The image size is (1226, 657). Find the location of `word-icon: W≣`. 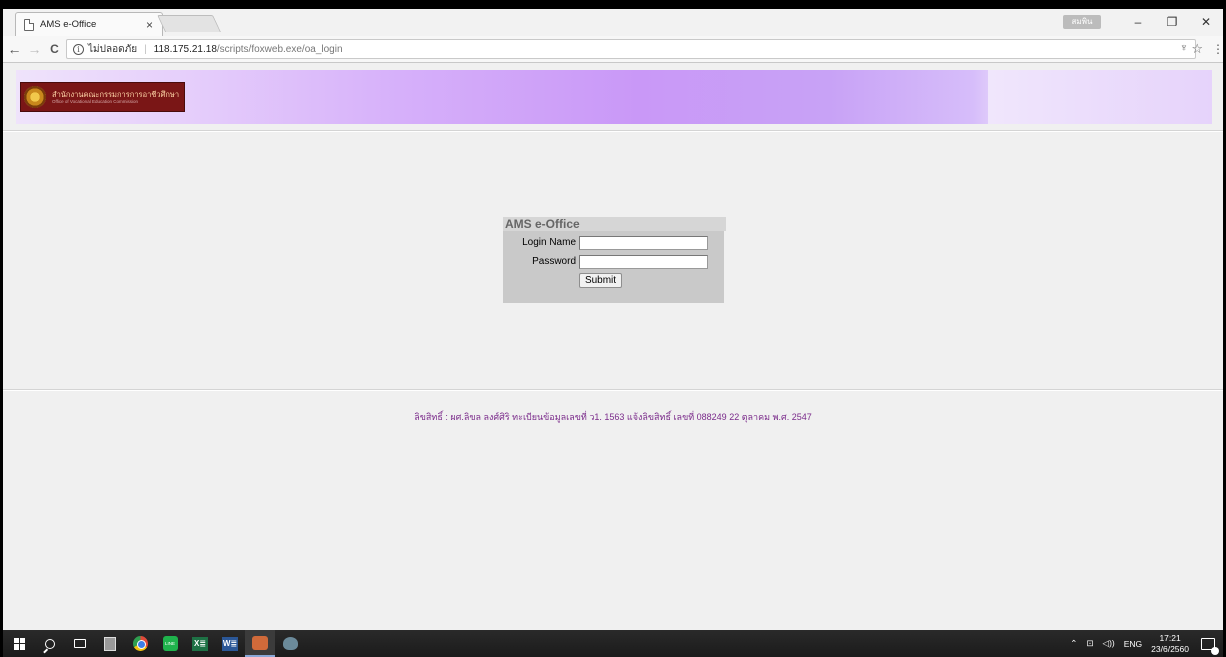

word-icon: W≣ is located at coordinates (230, 643).